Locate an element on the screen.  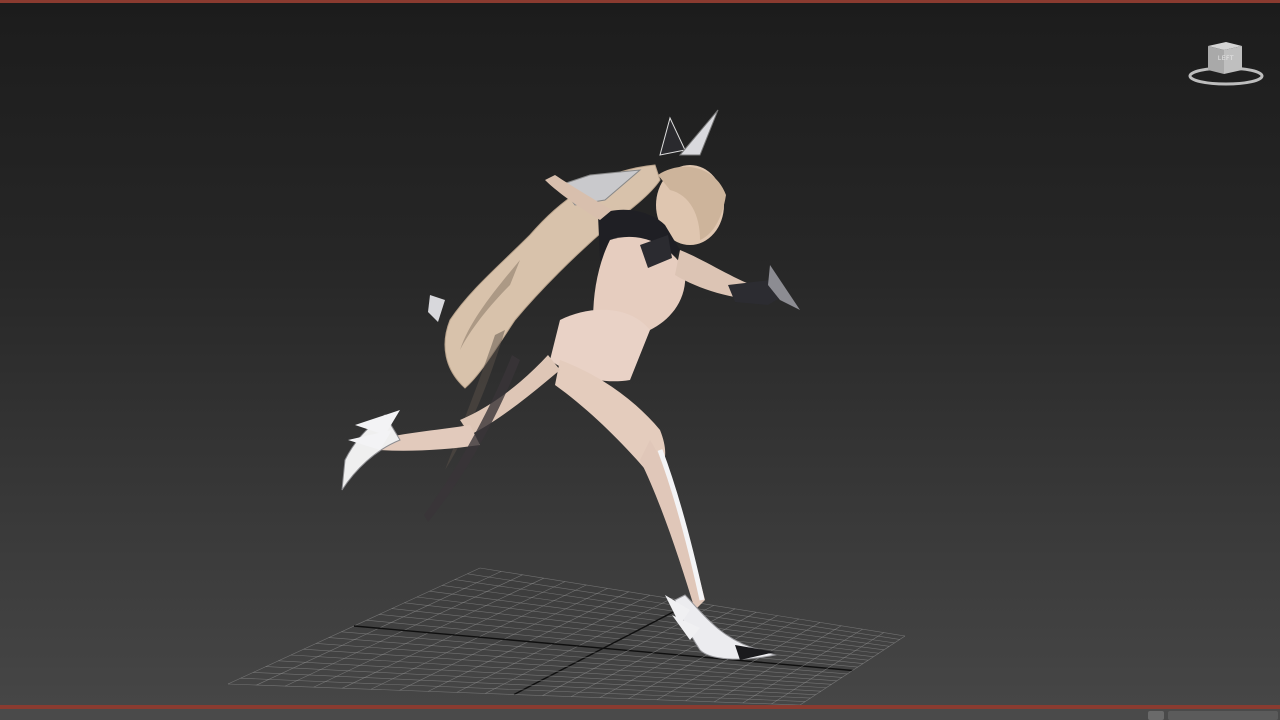
shin-front is located at coordinates (672, 525).